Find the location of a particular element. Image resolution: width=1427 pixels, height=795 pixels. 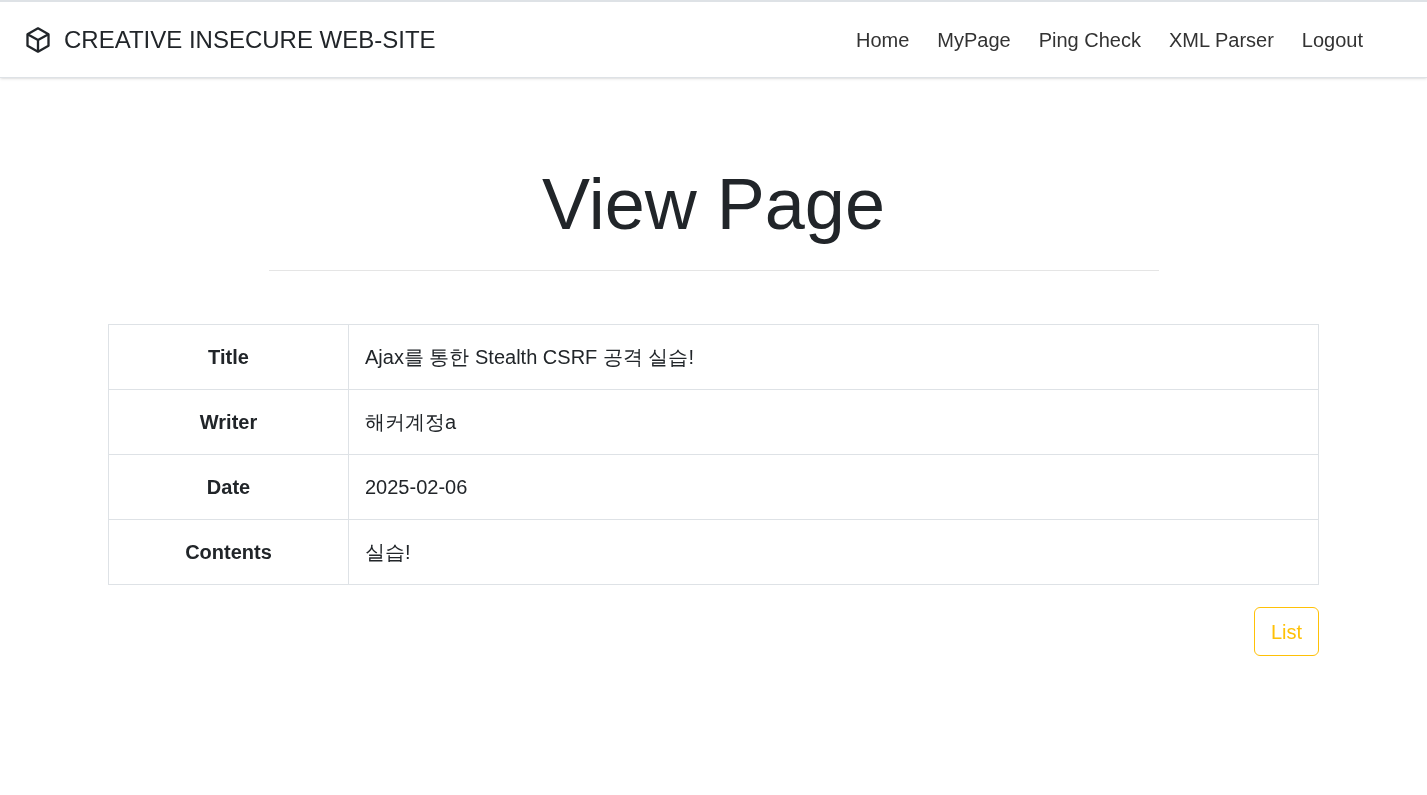

nav-link: MyPage is located at coordinates (974, 39).